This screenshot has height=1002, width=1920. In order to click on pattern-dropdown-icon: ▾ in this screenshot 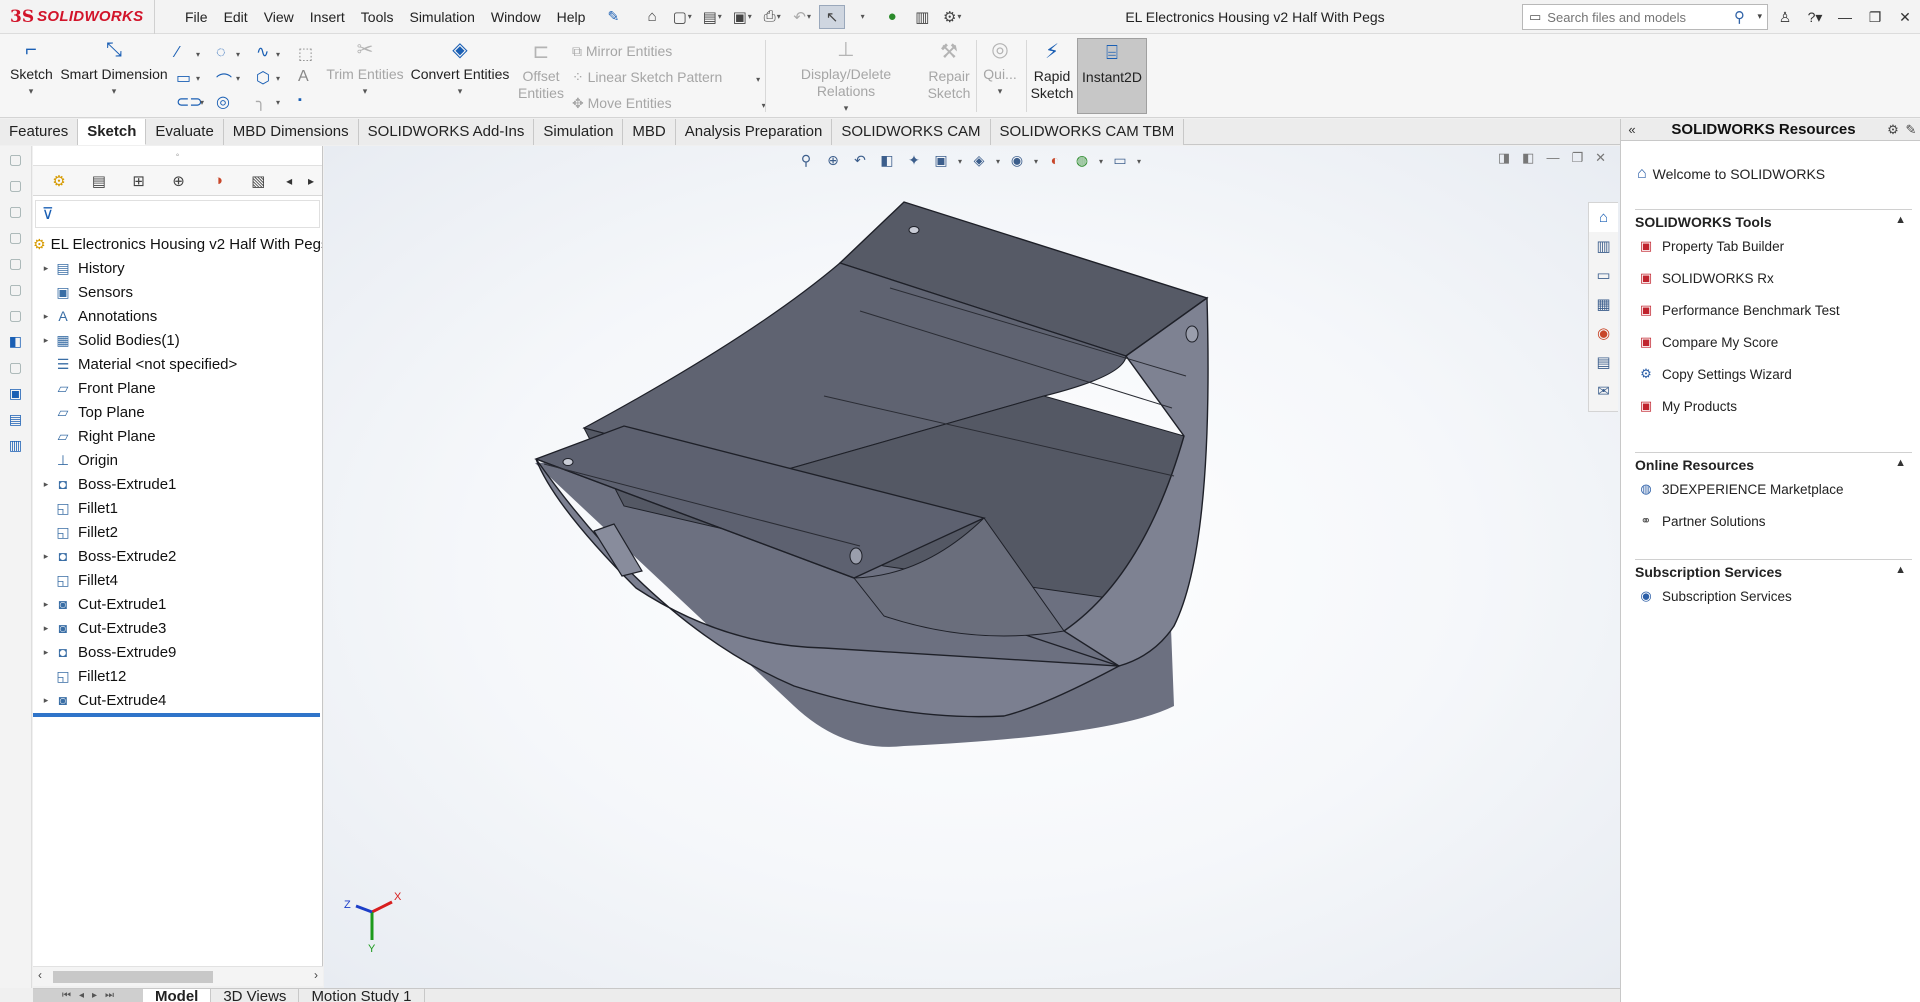, I will do `click(758, 79)`.